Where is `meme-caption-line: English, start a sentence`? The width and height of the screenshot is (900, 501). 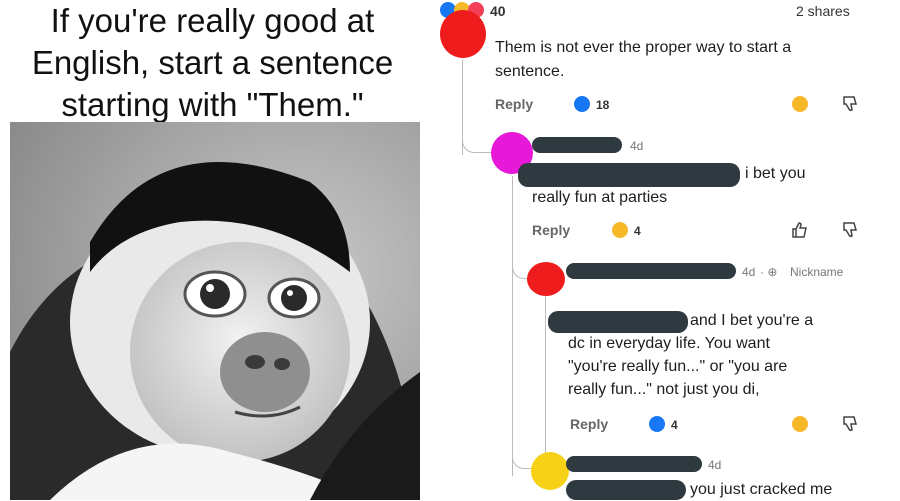 meme-caption-line: English, start a sentence is located at coordinates (212, 62).